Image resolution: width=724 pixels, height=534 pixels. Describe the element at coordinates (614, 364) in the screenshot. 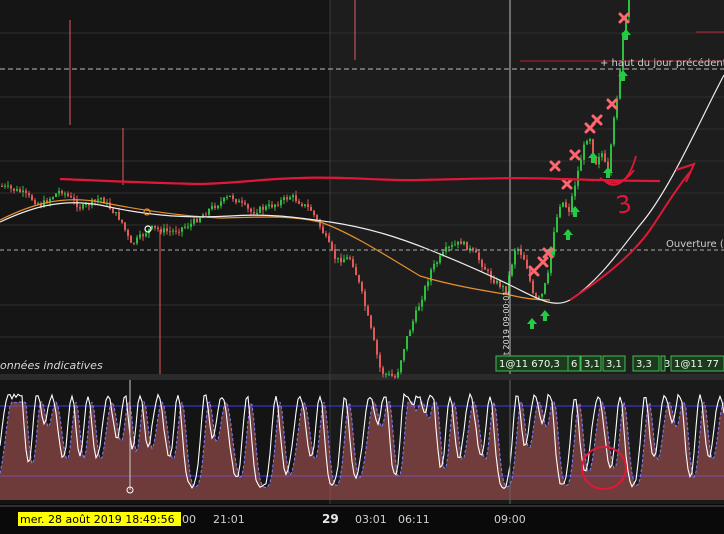

I see `order-label: 3,1` at that location.